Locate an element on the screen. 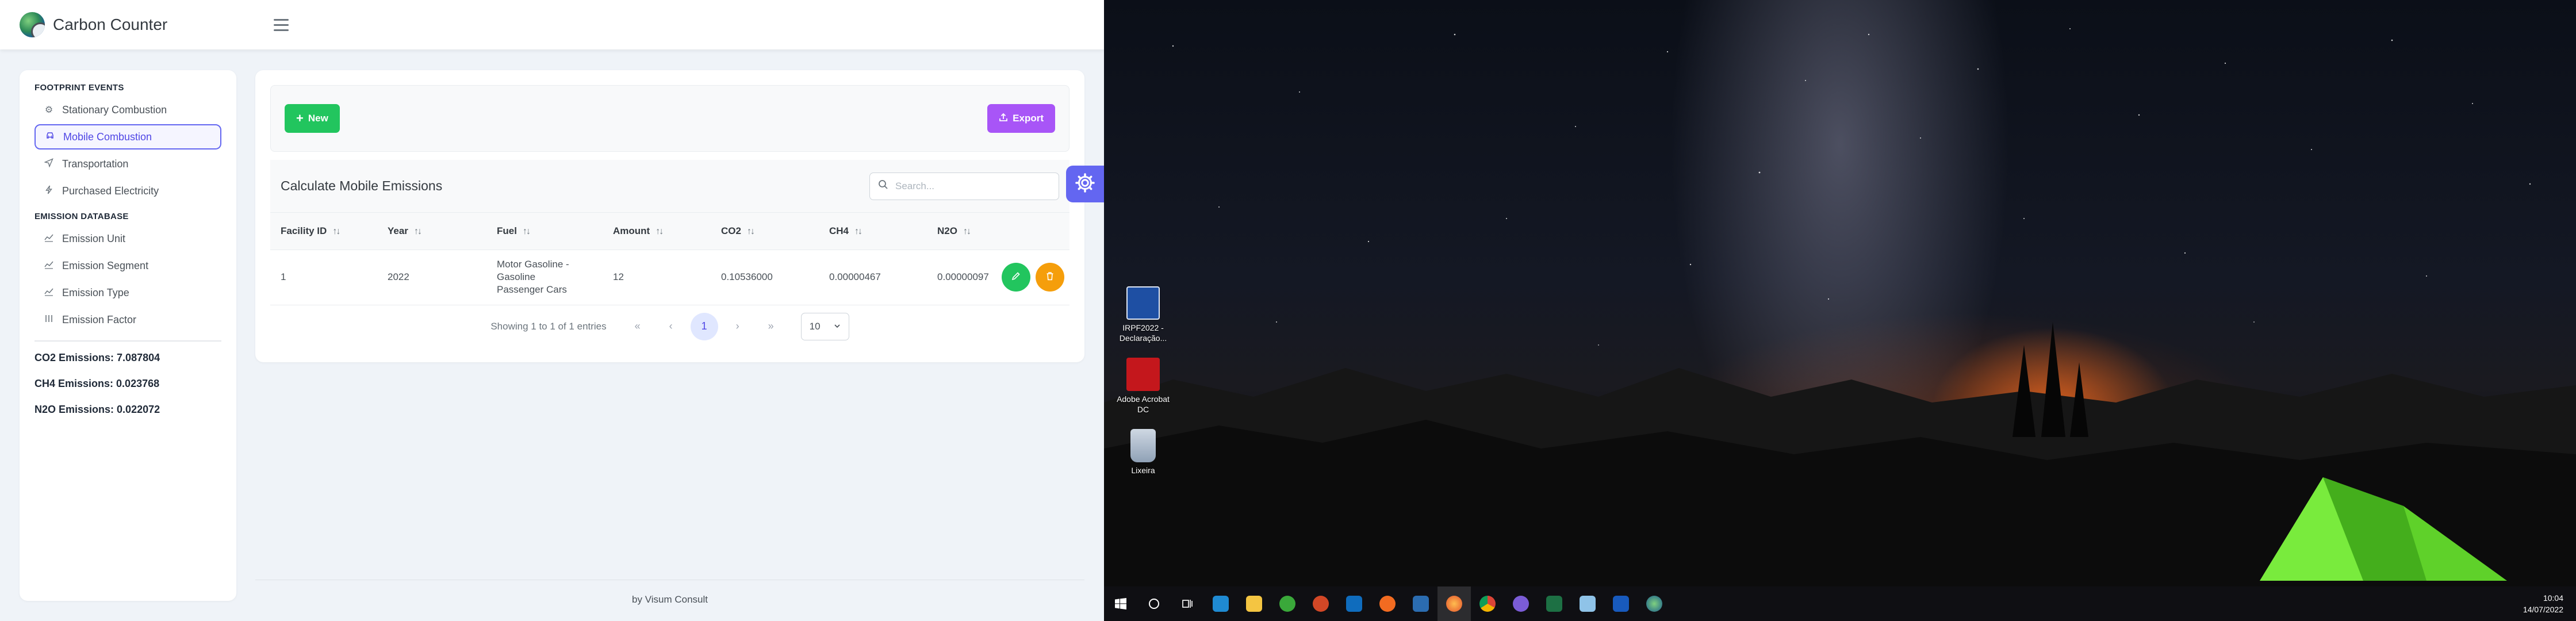 This screenshot has height=621, width=2576. brand: Carbon Counter is located at coordinates (137, 24).